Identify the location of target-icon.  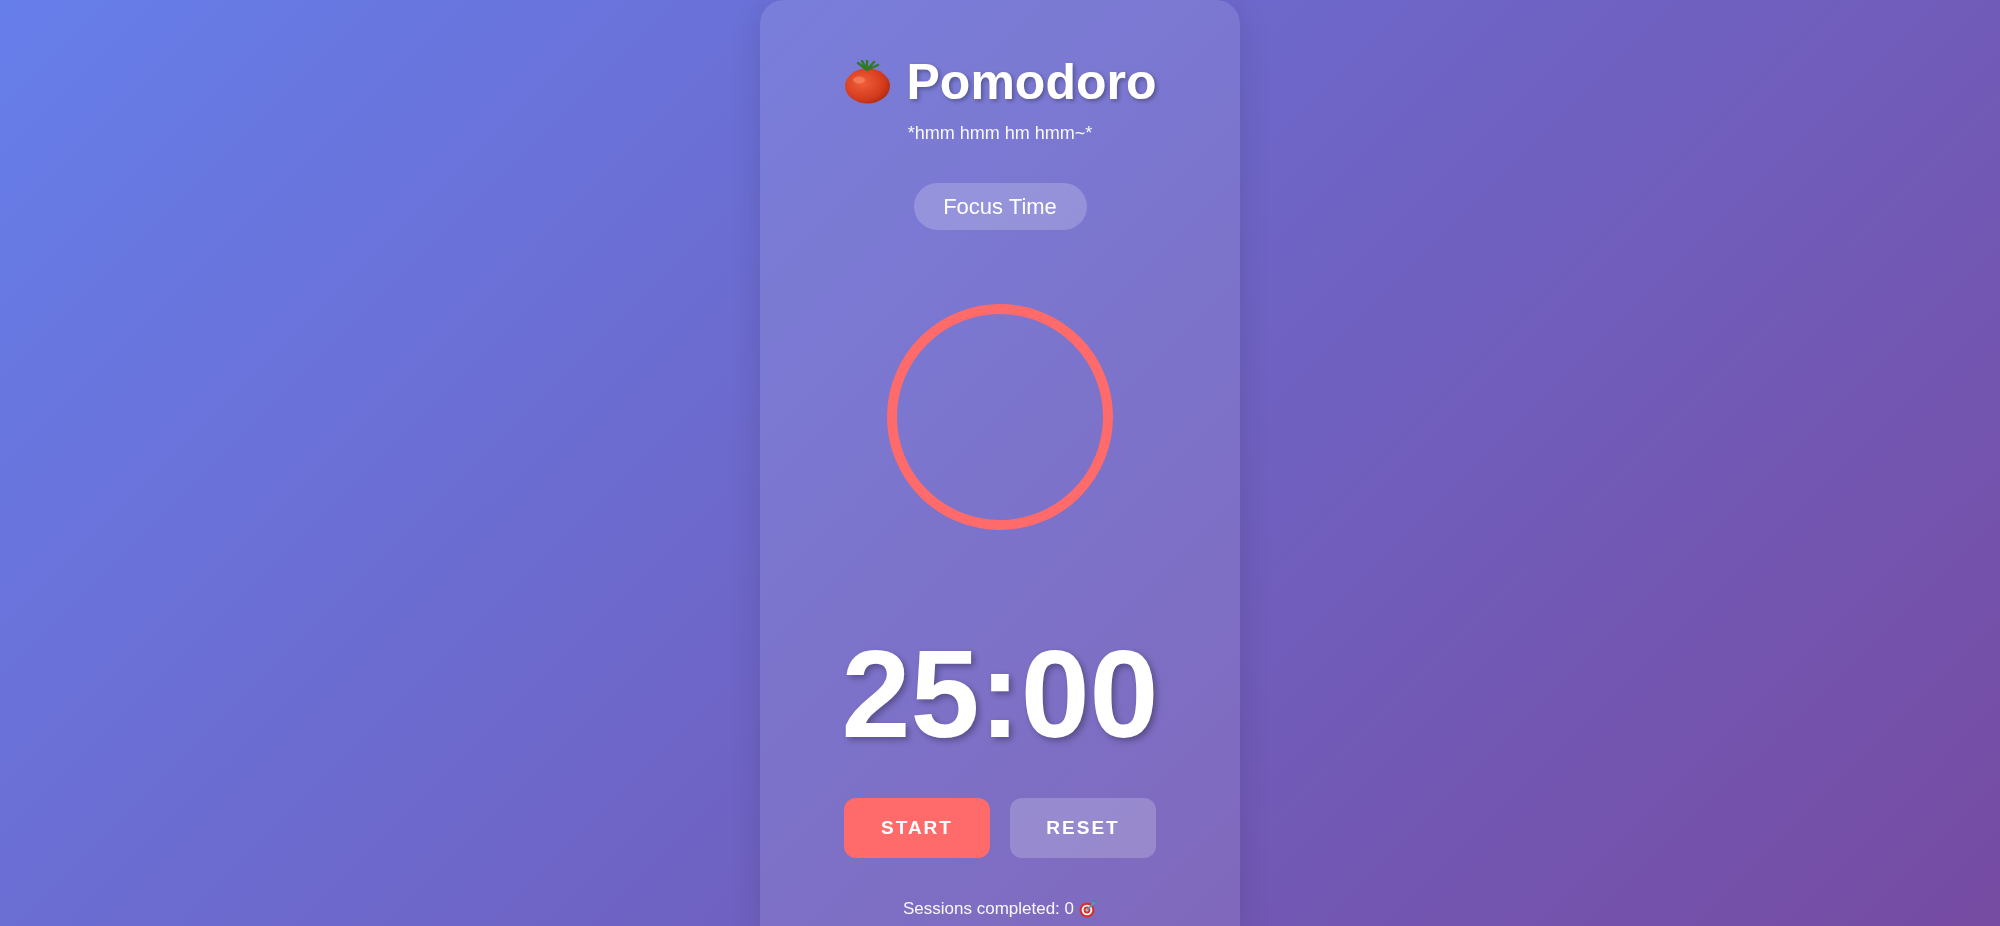
(1088, 909).